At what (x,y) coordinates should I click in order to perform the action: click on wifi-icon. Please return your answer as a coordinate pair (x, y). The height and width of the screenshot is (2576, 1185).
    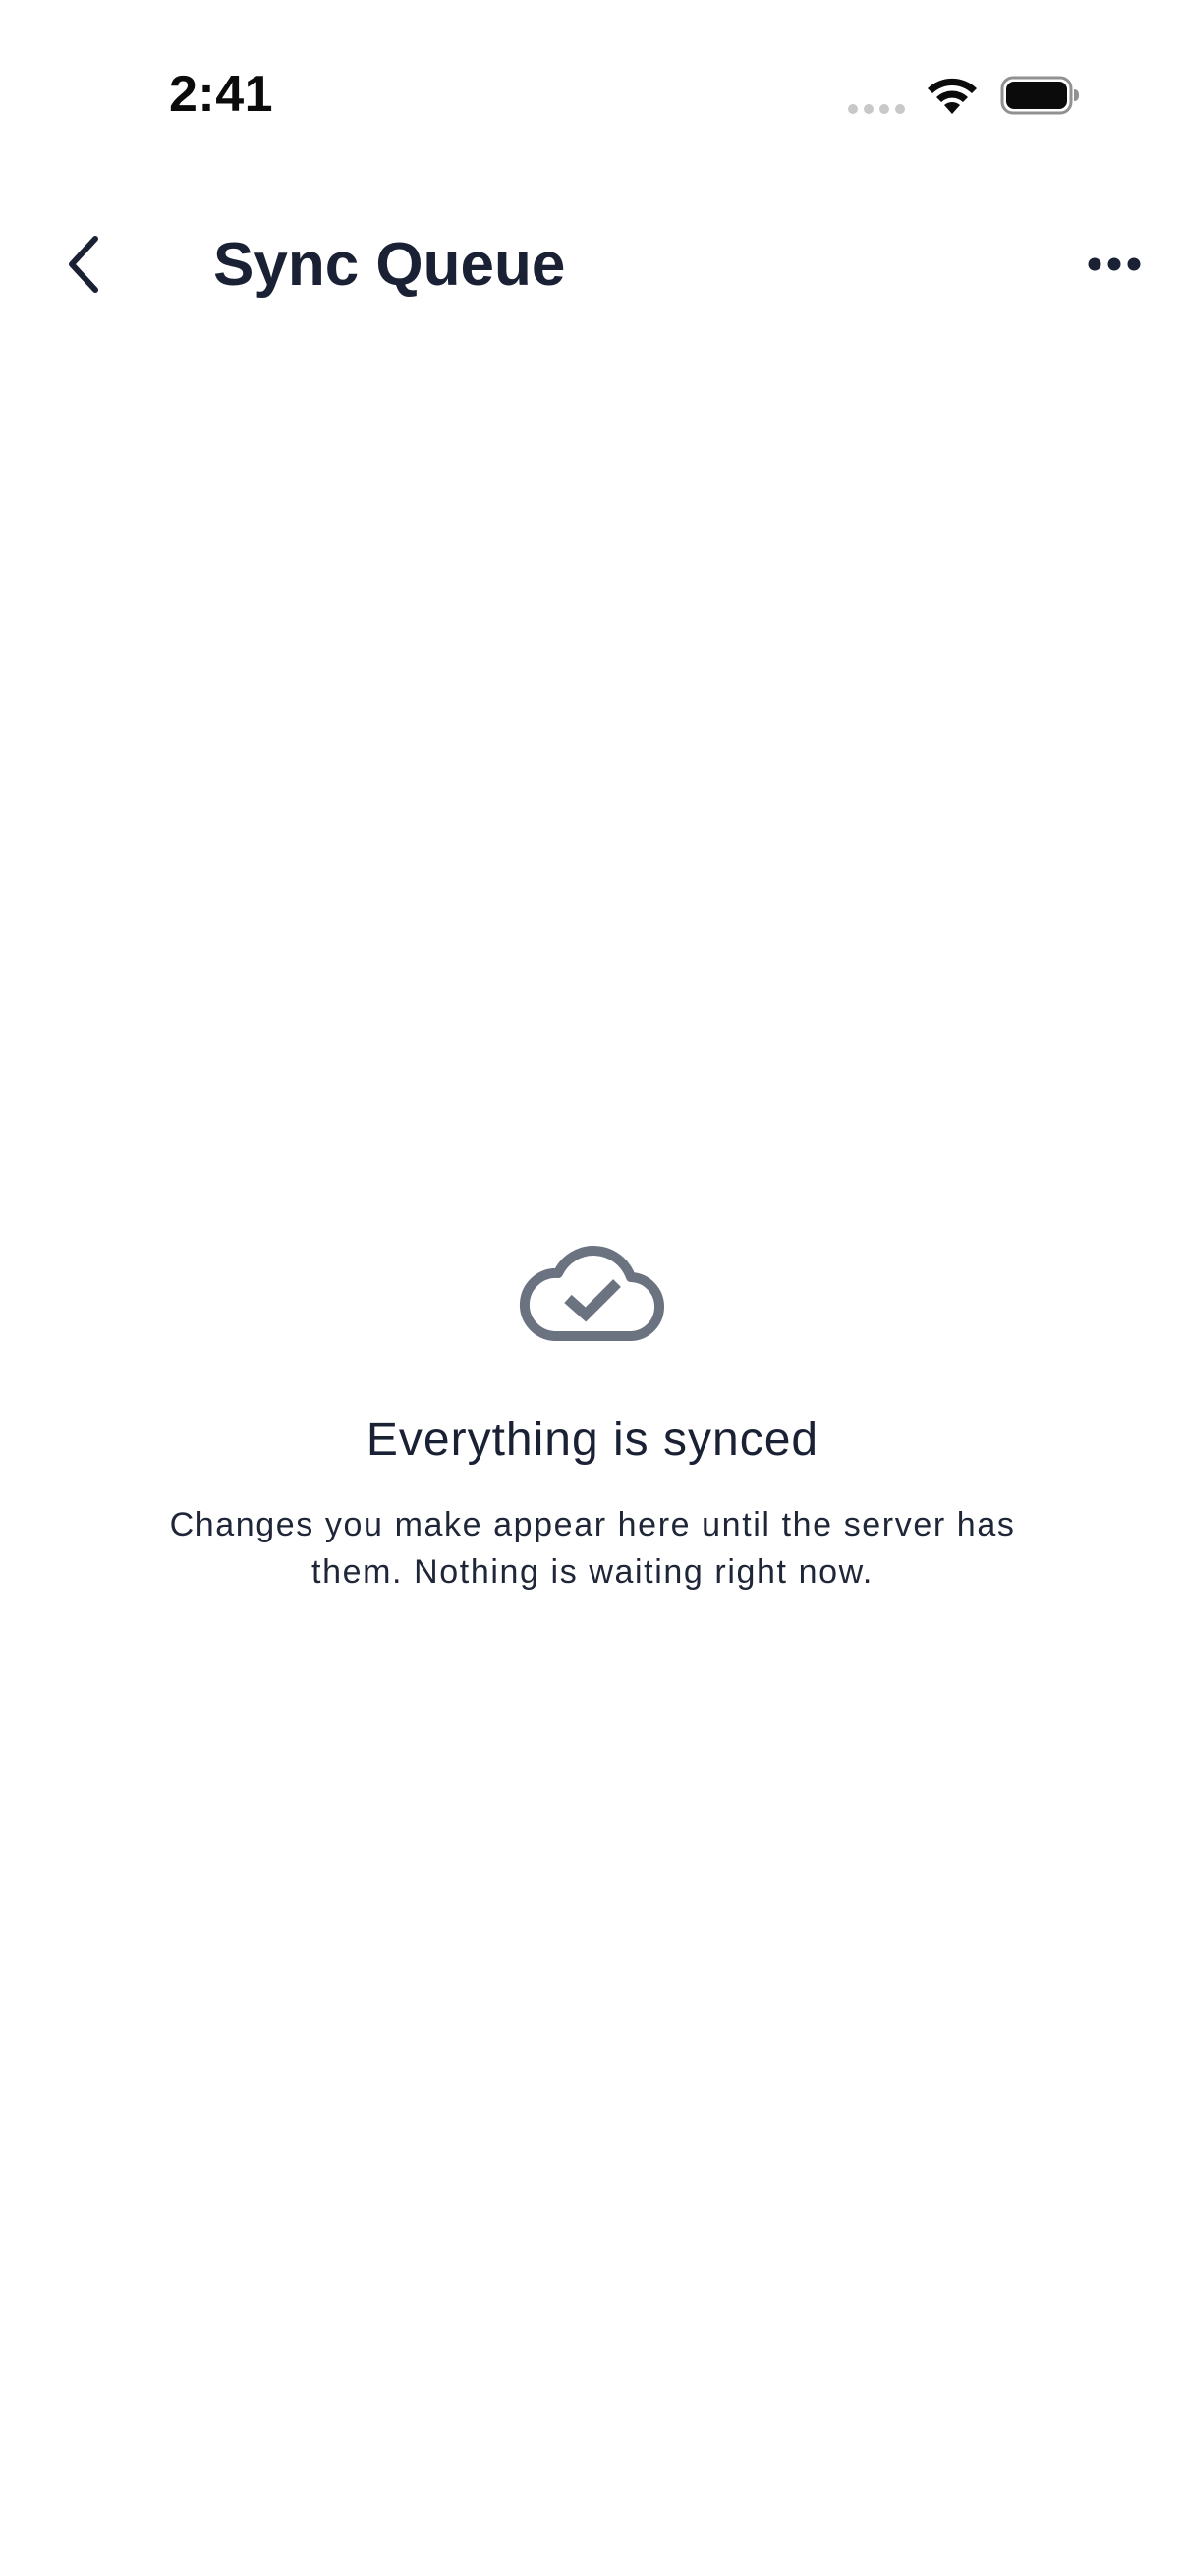
    Looking at the image, I should click on (953, 96).